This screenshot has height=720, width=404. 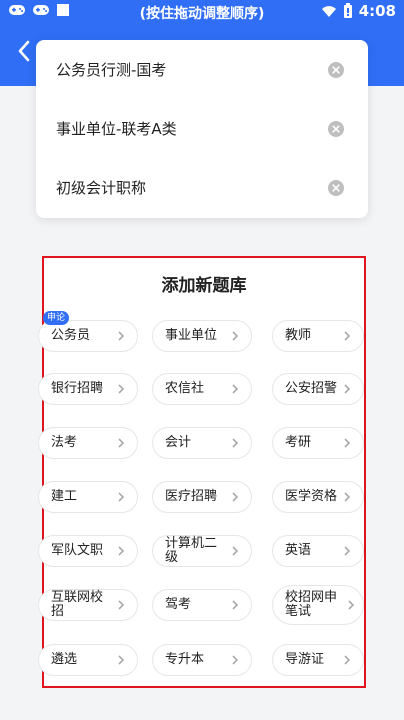 I want to click on bank-option: 遴选, so click(x=88, y=660).